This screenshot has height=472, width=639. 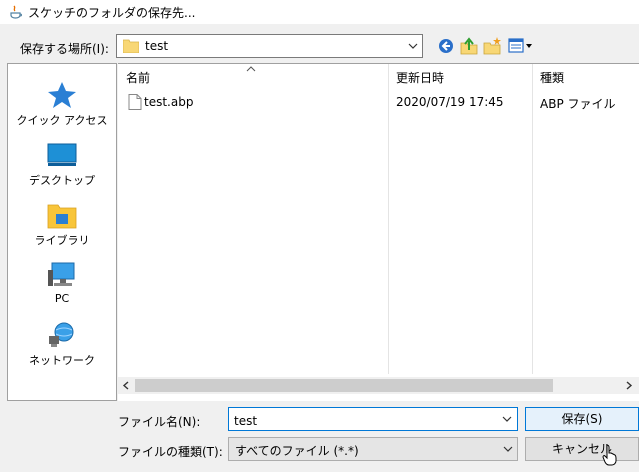 What do you see at coordinates (582, 419) in the screenshot?
I see `save-button: 保存(S)` at bounding box center [582, 419].